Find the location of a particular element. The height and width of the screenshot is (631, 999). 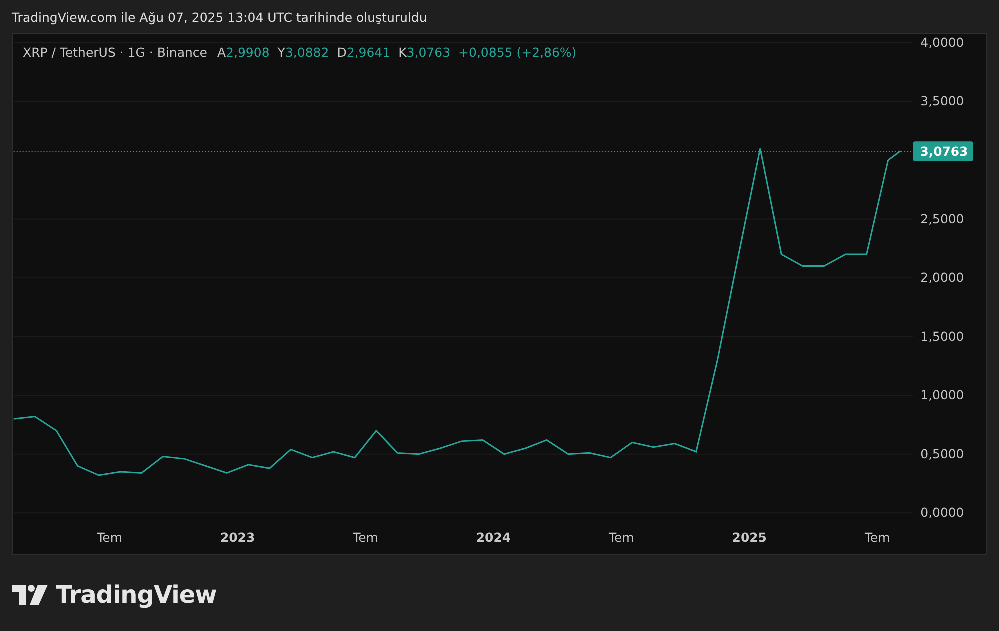

price-axis-label: 4,0000 is located at coordinates (942, 42).